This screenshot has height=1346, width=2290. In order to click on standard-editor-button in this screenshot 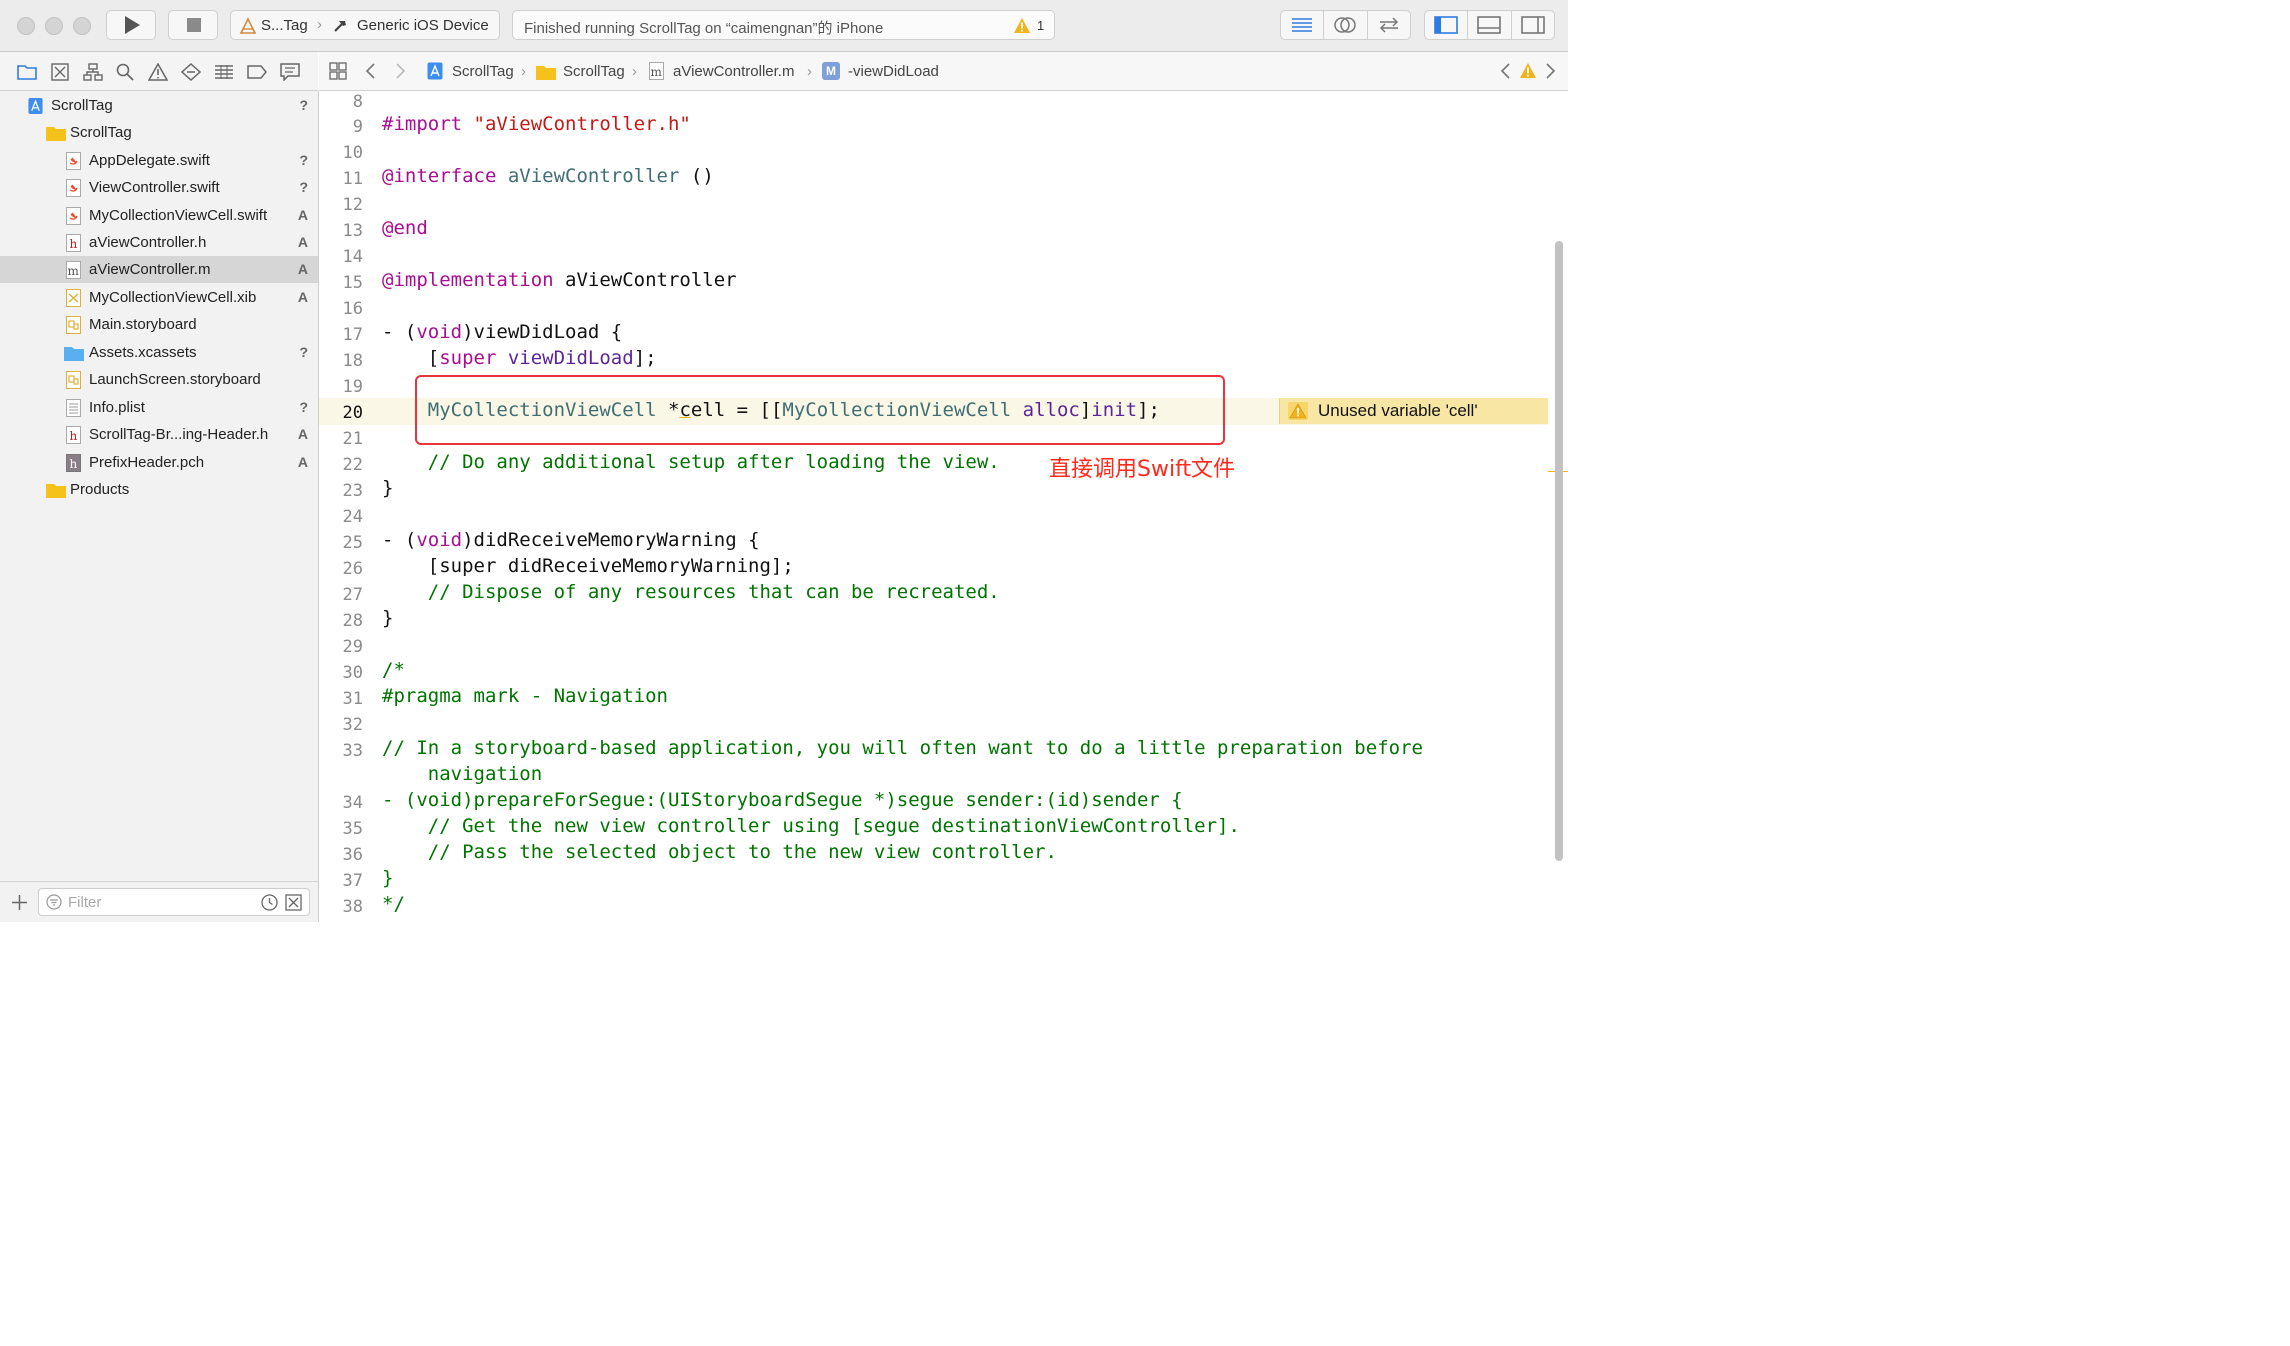, I will do `click(1303, 25)`.